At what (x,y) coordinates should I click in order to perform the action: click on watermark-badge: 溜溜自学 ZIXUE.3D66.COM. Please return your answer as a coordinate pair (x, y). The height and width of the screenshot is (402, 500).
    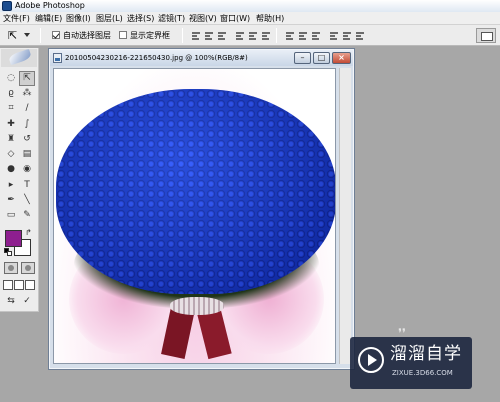
    Looking at the image, I should click on (411, 363).